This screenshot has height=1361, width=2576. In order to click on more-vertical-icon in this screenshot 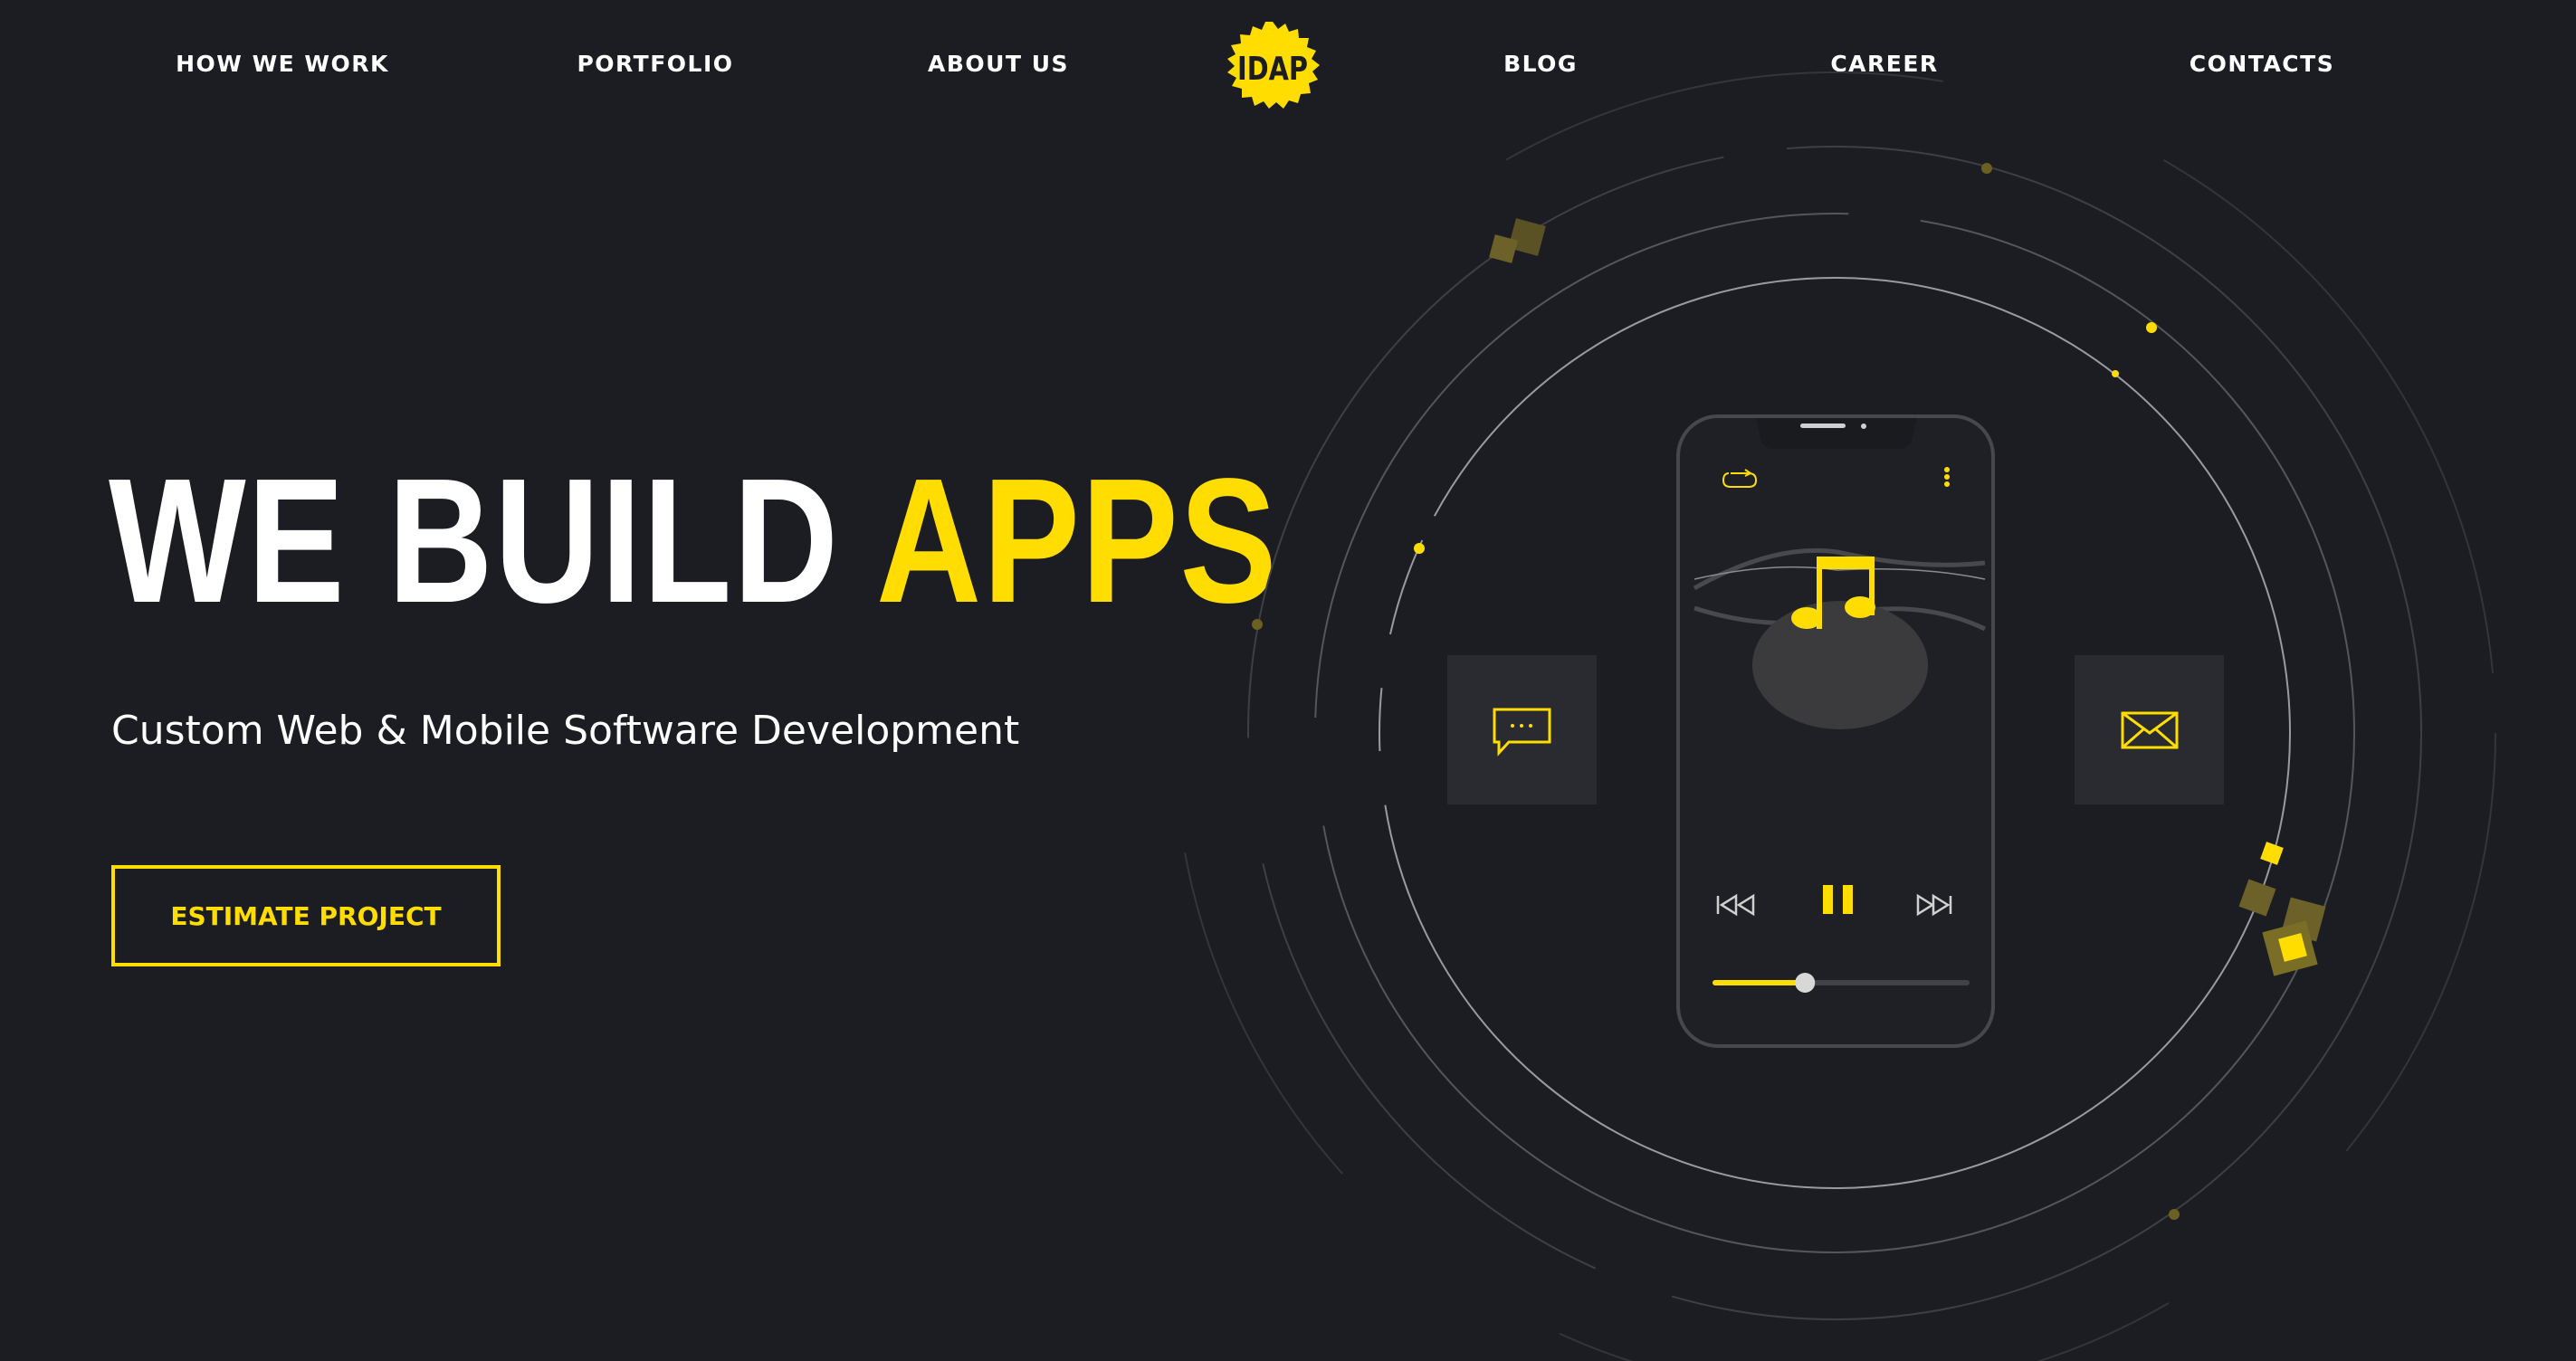, I will do `click(1947, 477)`.